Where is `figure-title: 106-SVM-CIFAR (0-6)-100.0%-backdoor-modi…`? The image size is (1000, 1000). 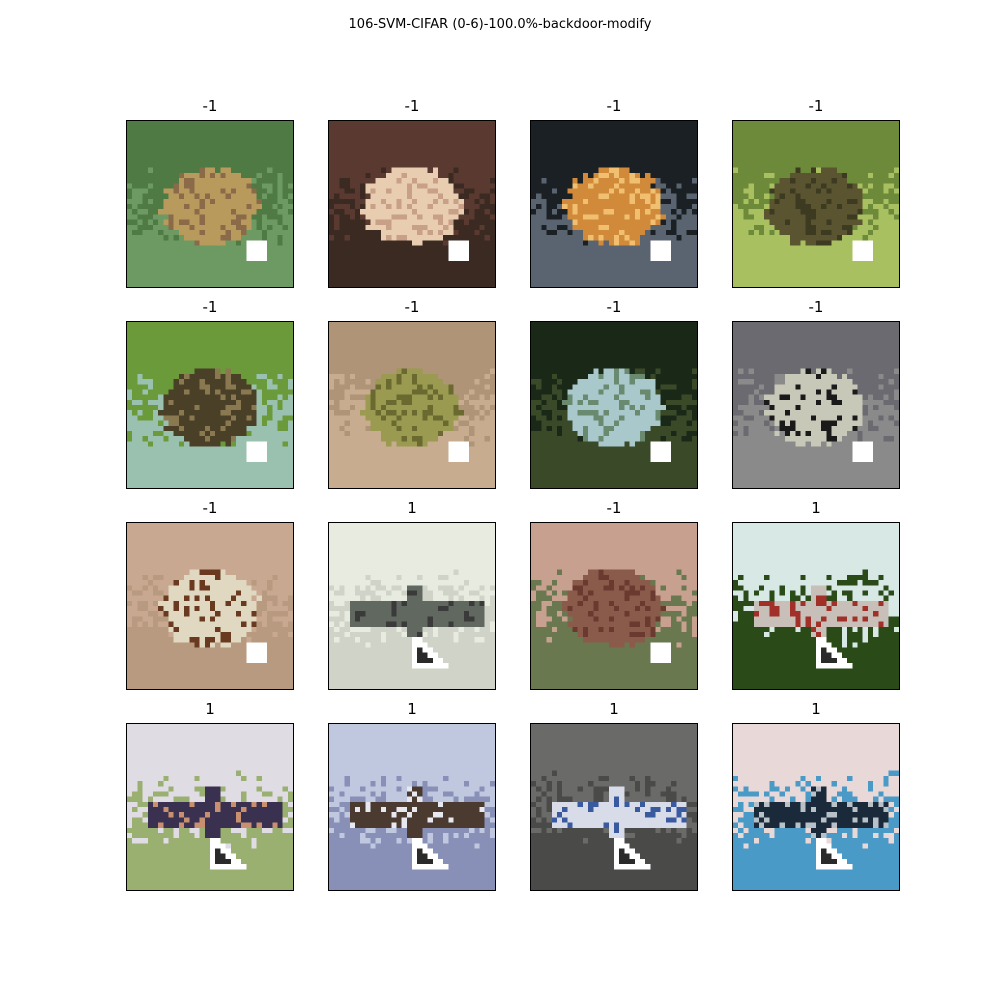 figure-title: 106-SVM-CIFAR (0-6)-100.0%-backdoor-modi… is located at coordinates (500, 24).